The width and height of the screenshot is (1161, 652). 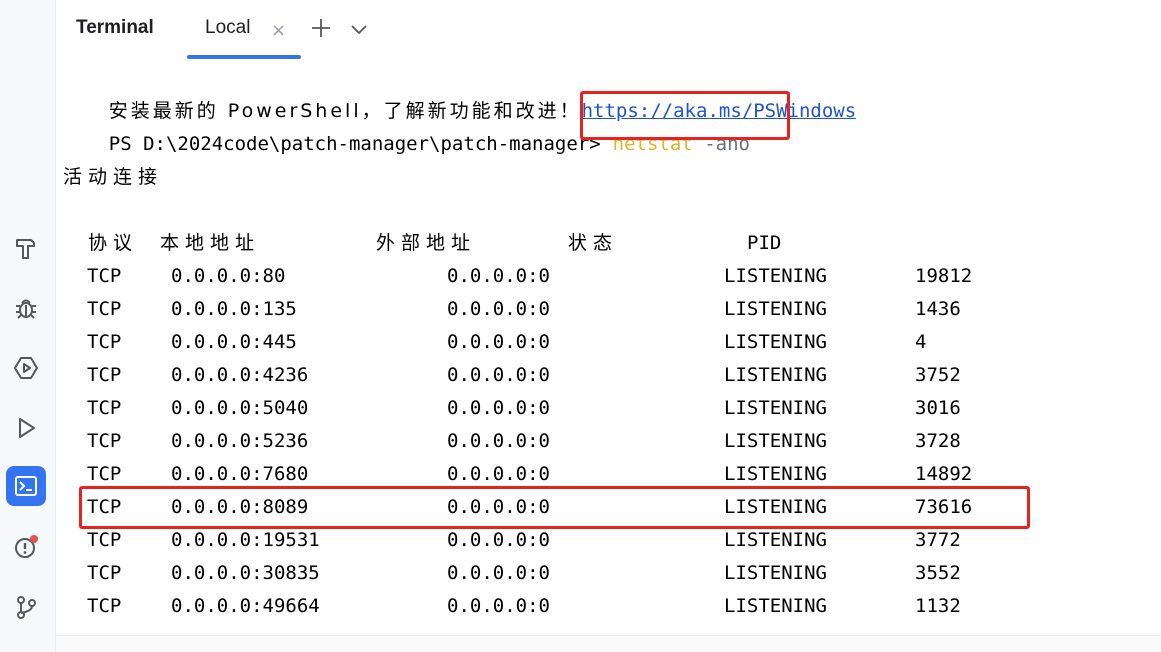 What do you see at coordinates (938, 408) in the screenshot?
I see `cell-pid: 3016` at bounding box center [938, 408].